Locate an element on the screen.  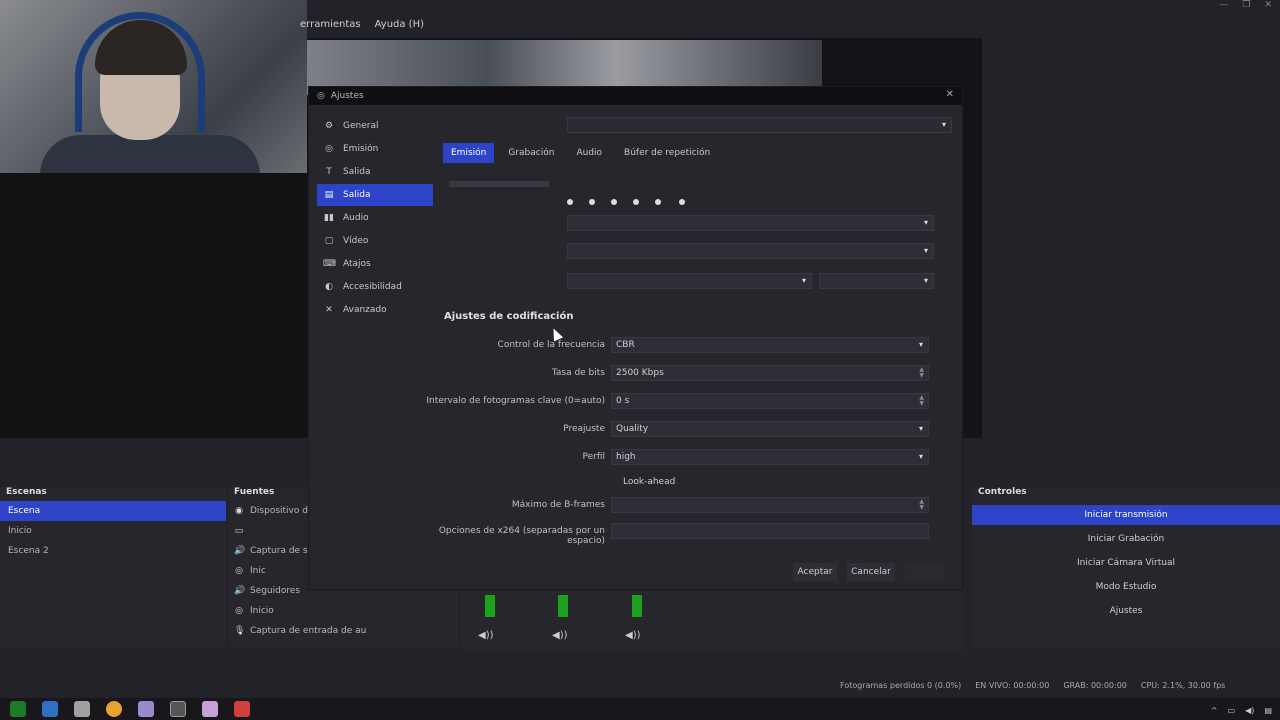
settings-nav-item: ✕ Avanzado is located at coordinates (375, 310).